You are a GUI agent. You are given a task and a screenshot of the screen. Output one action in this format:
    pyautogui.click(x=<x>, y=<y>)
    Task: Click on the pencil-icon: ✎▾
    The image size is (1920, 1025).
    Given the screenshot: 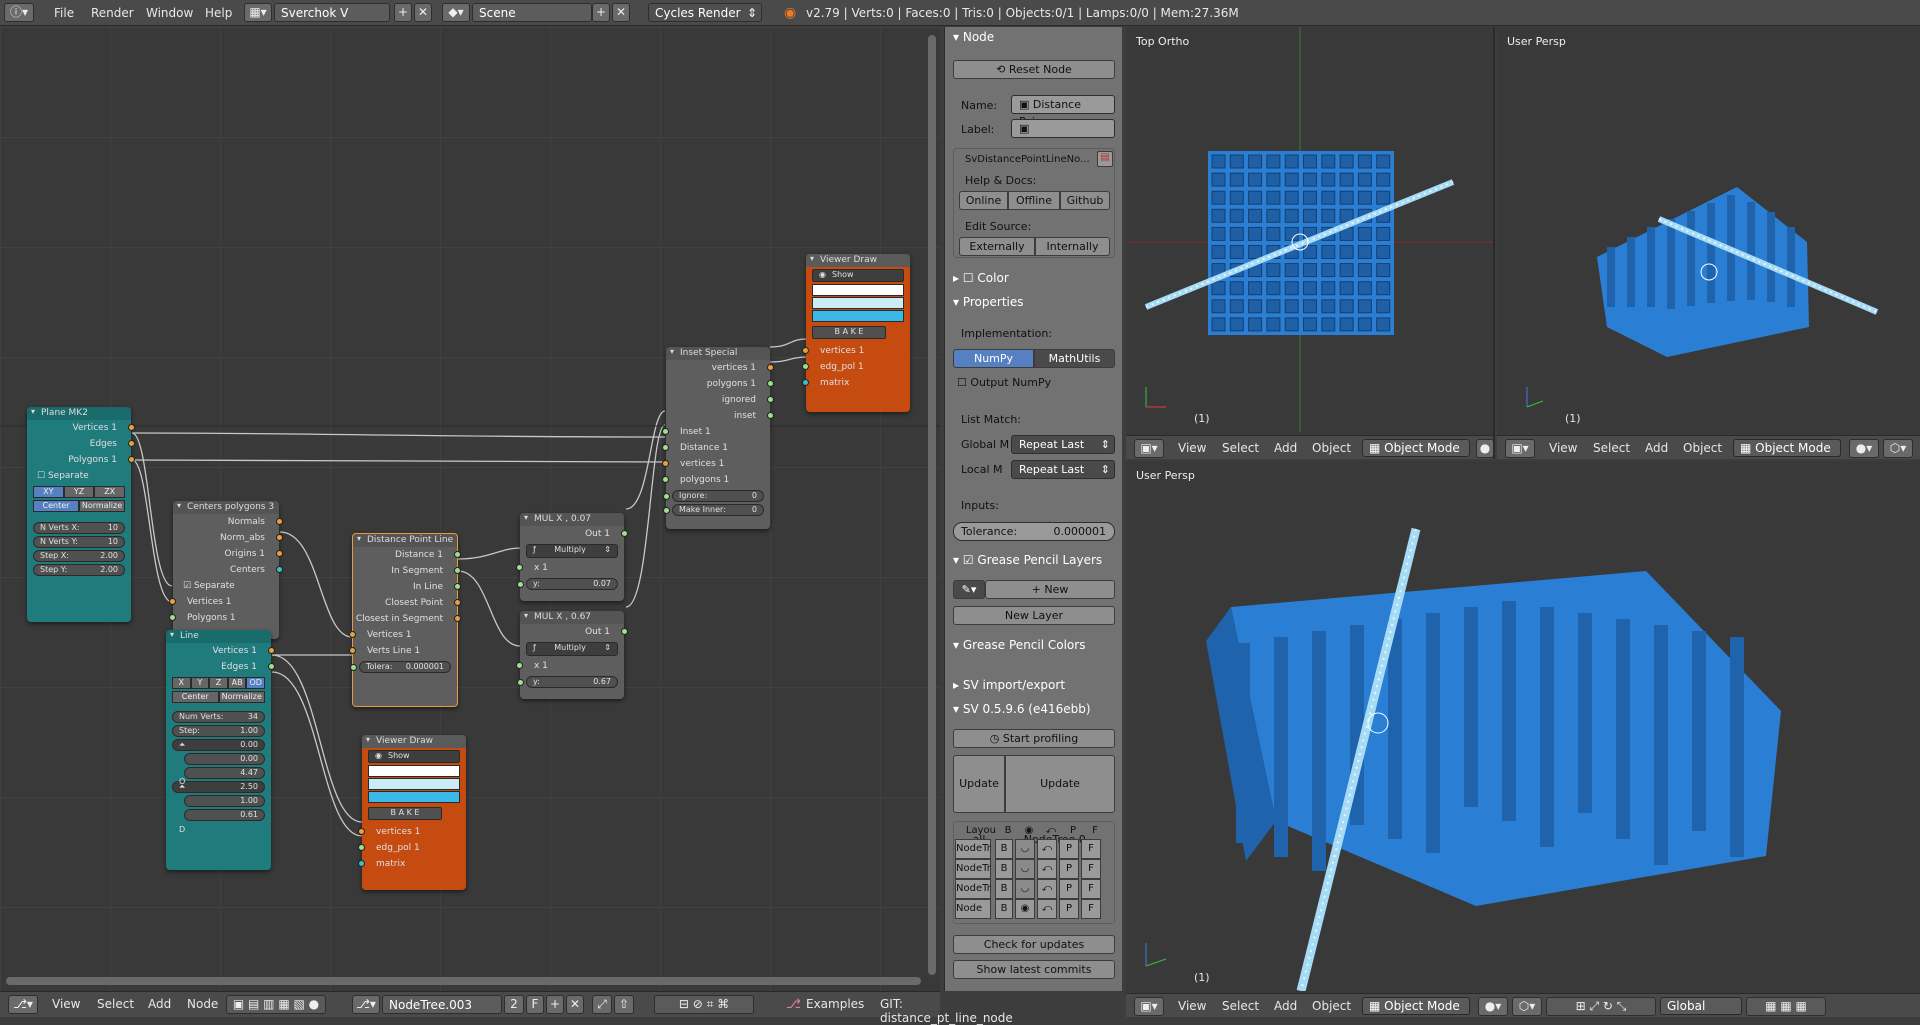 What is the action you would take?
    pyautogui.click(x=969, y=589)
    